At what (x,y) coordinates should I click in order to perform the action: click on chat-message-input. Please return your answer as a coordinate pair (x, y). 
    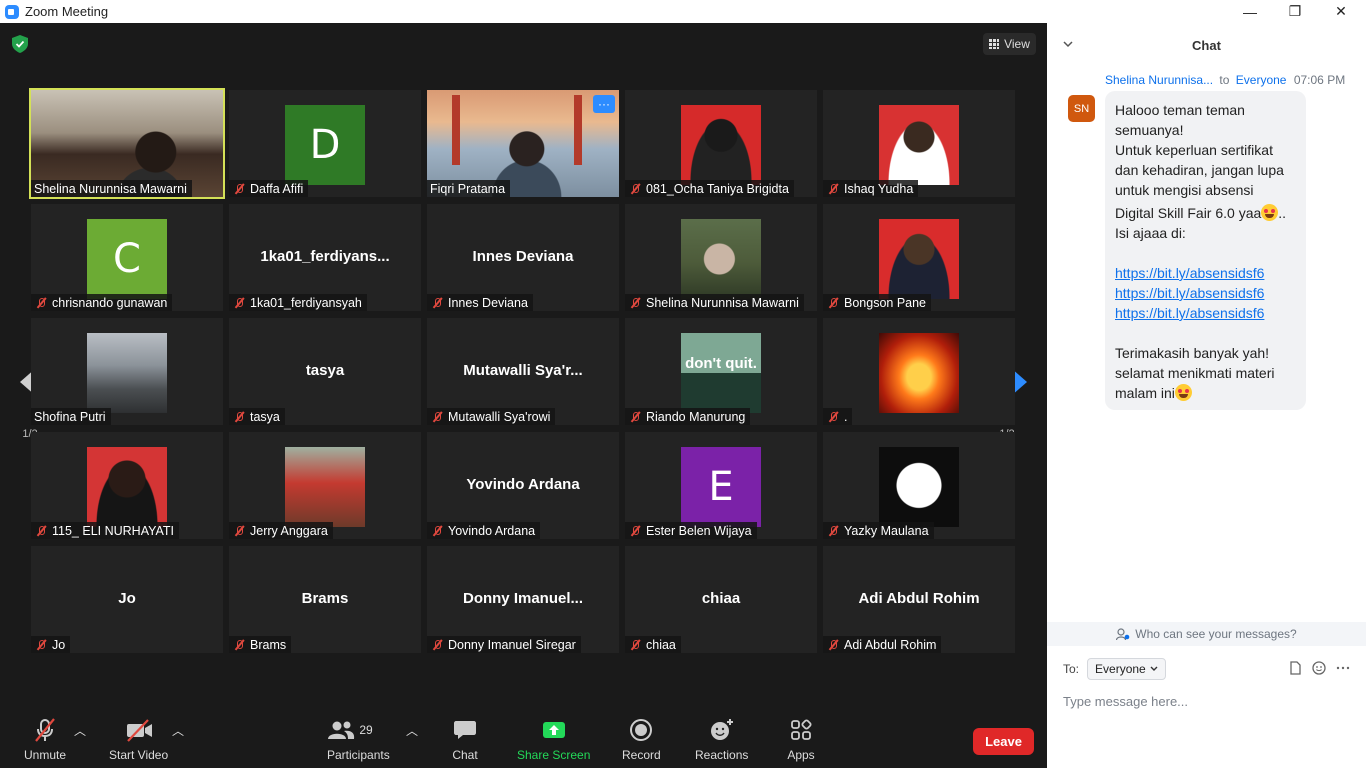
    Looking at the image, I should click on (1208, 701).